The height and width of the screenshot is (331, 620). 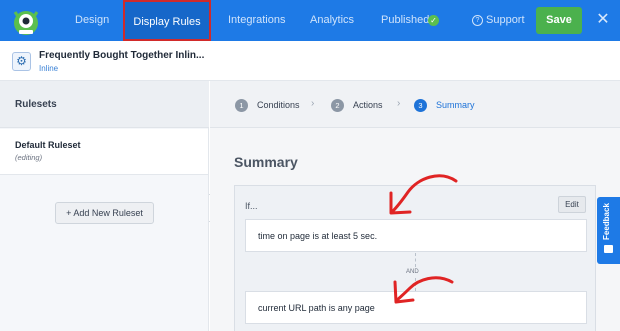 What do you see at coordinates (416, 235) in the screenshot?
I see `condition-row: time on page is at least 5 sec.` at bounding box center [416, 235].